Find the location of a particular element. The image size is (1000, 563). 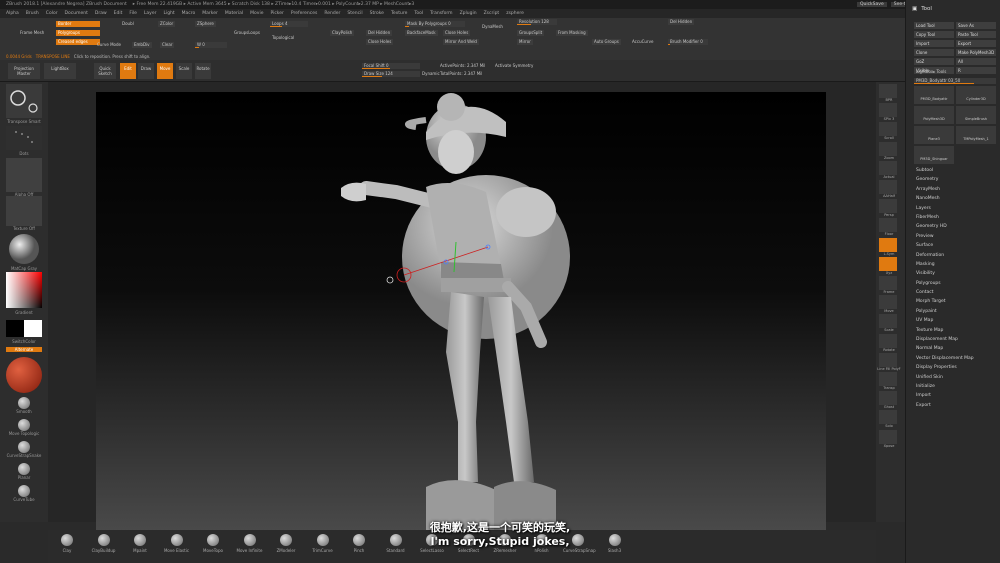

mirror-and-weld-button: Mirror And Weld is located at coordinates (461, 42).